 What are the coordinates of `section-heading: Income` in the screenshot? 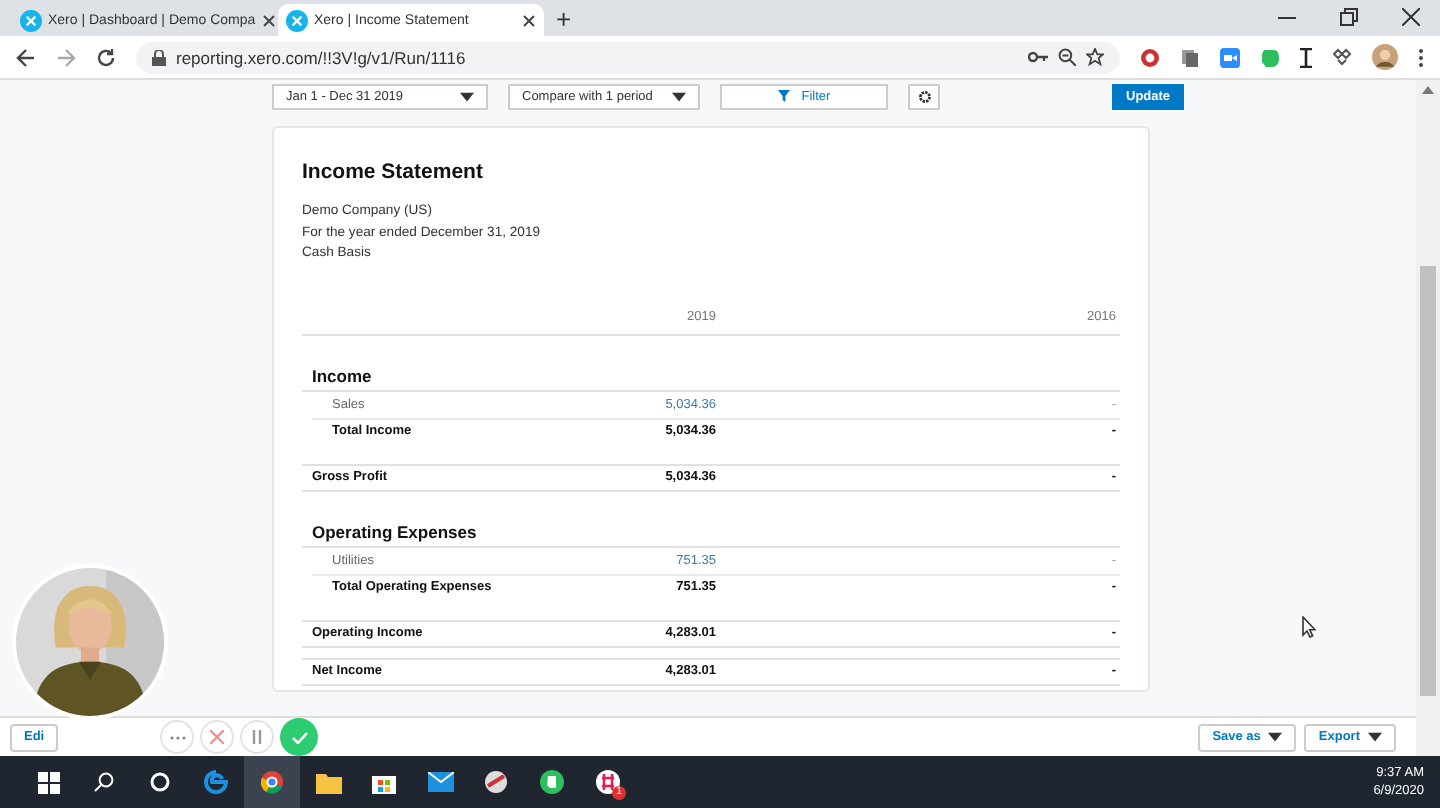 It's located at (342, 376).